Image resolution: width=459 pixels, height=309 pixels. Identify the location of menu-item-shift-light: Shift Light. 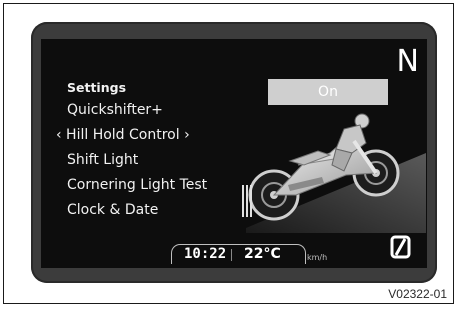
(102, 160).